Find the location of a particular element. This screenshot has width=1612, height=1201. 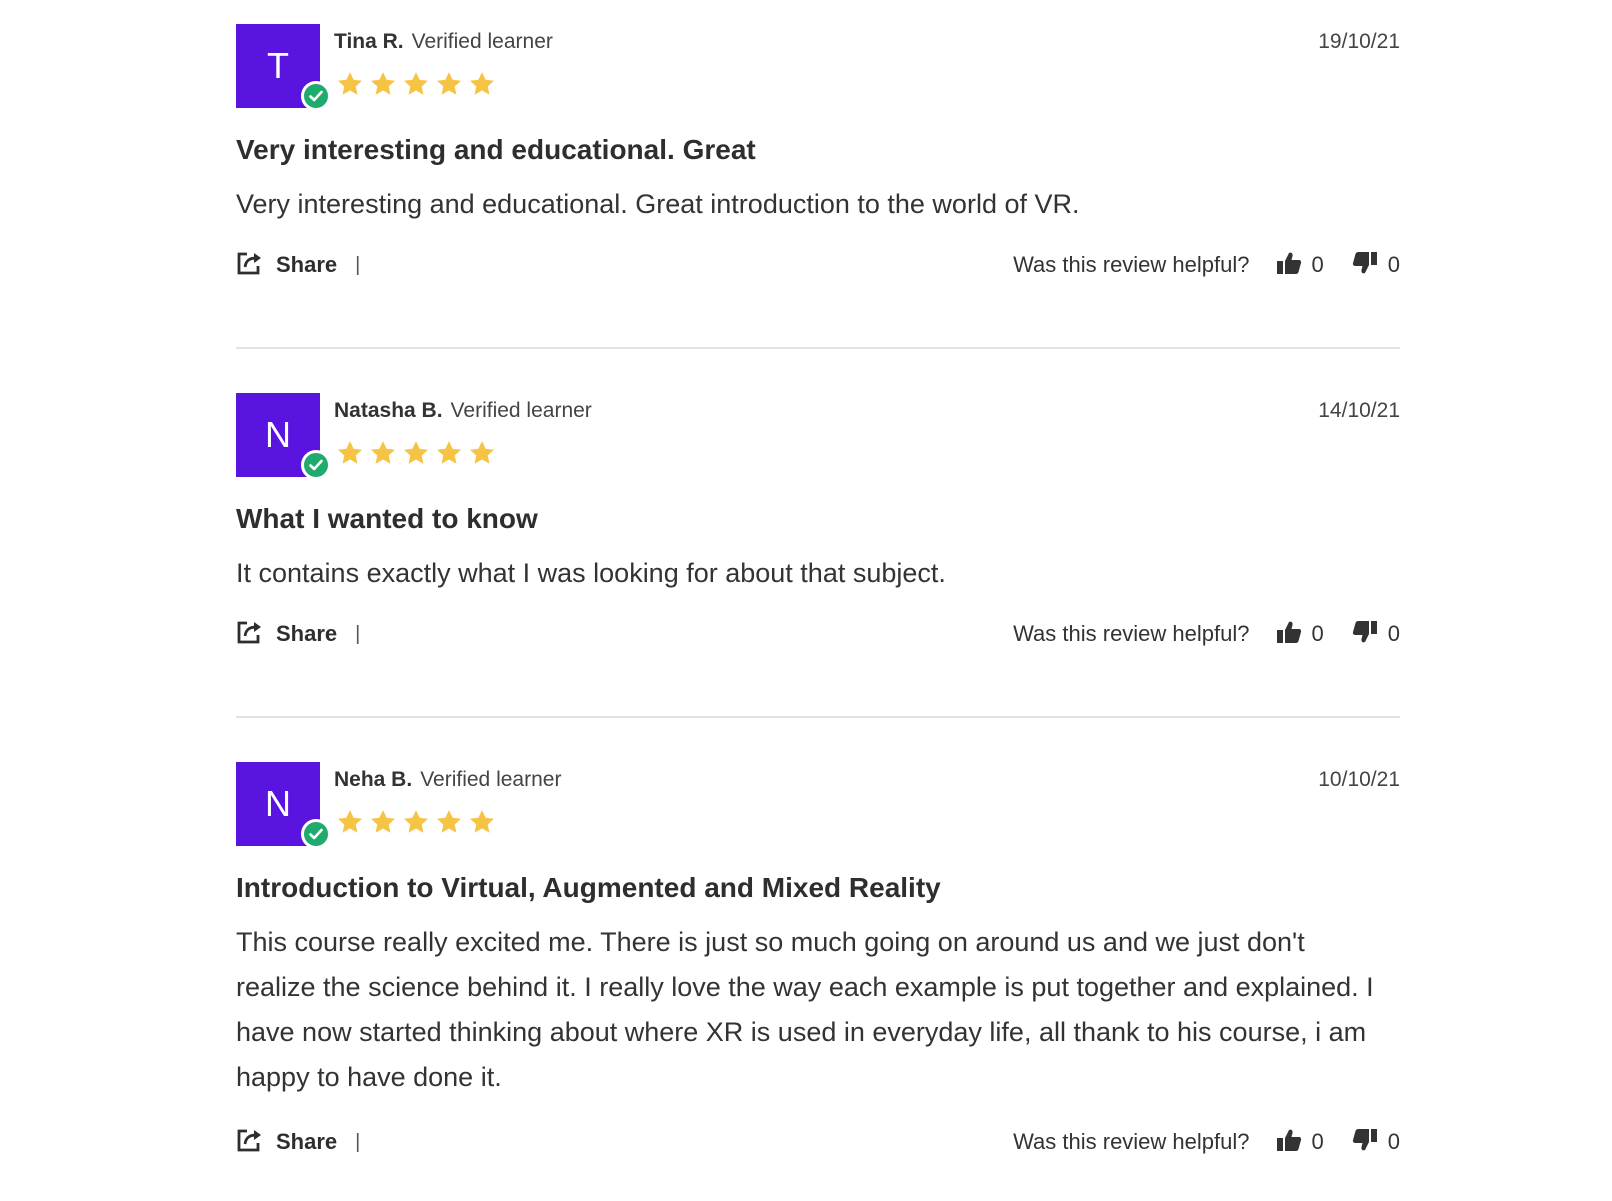

review-header: T Tina R. Verified learner 19/10/21 is located at coordinates (818, 67).